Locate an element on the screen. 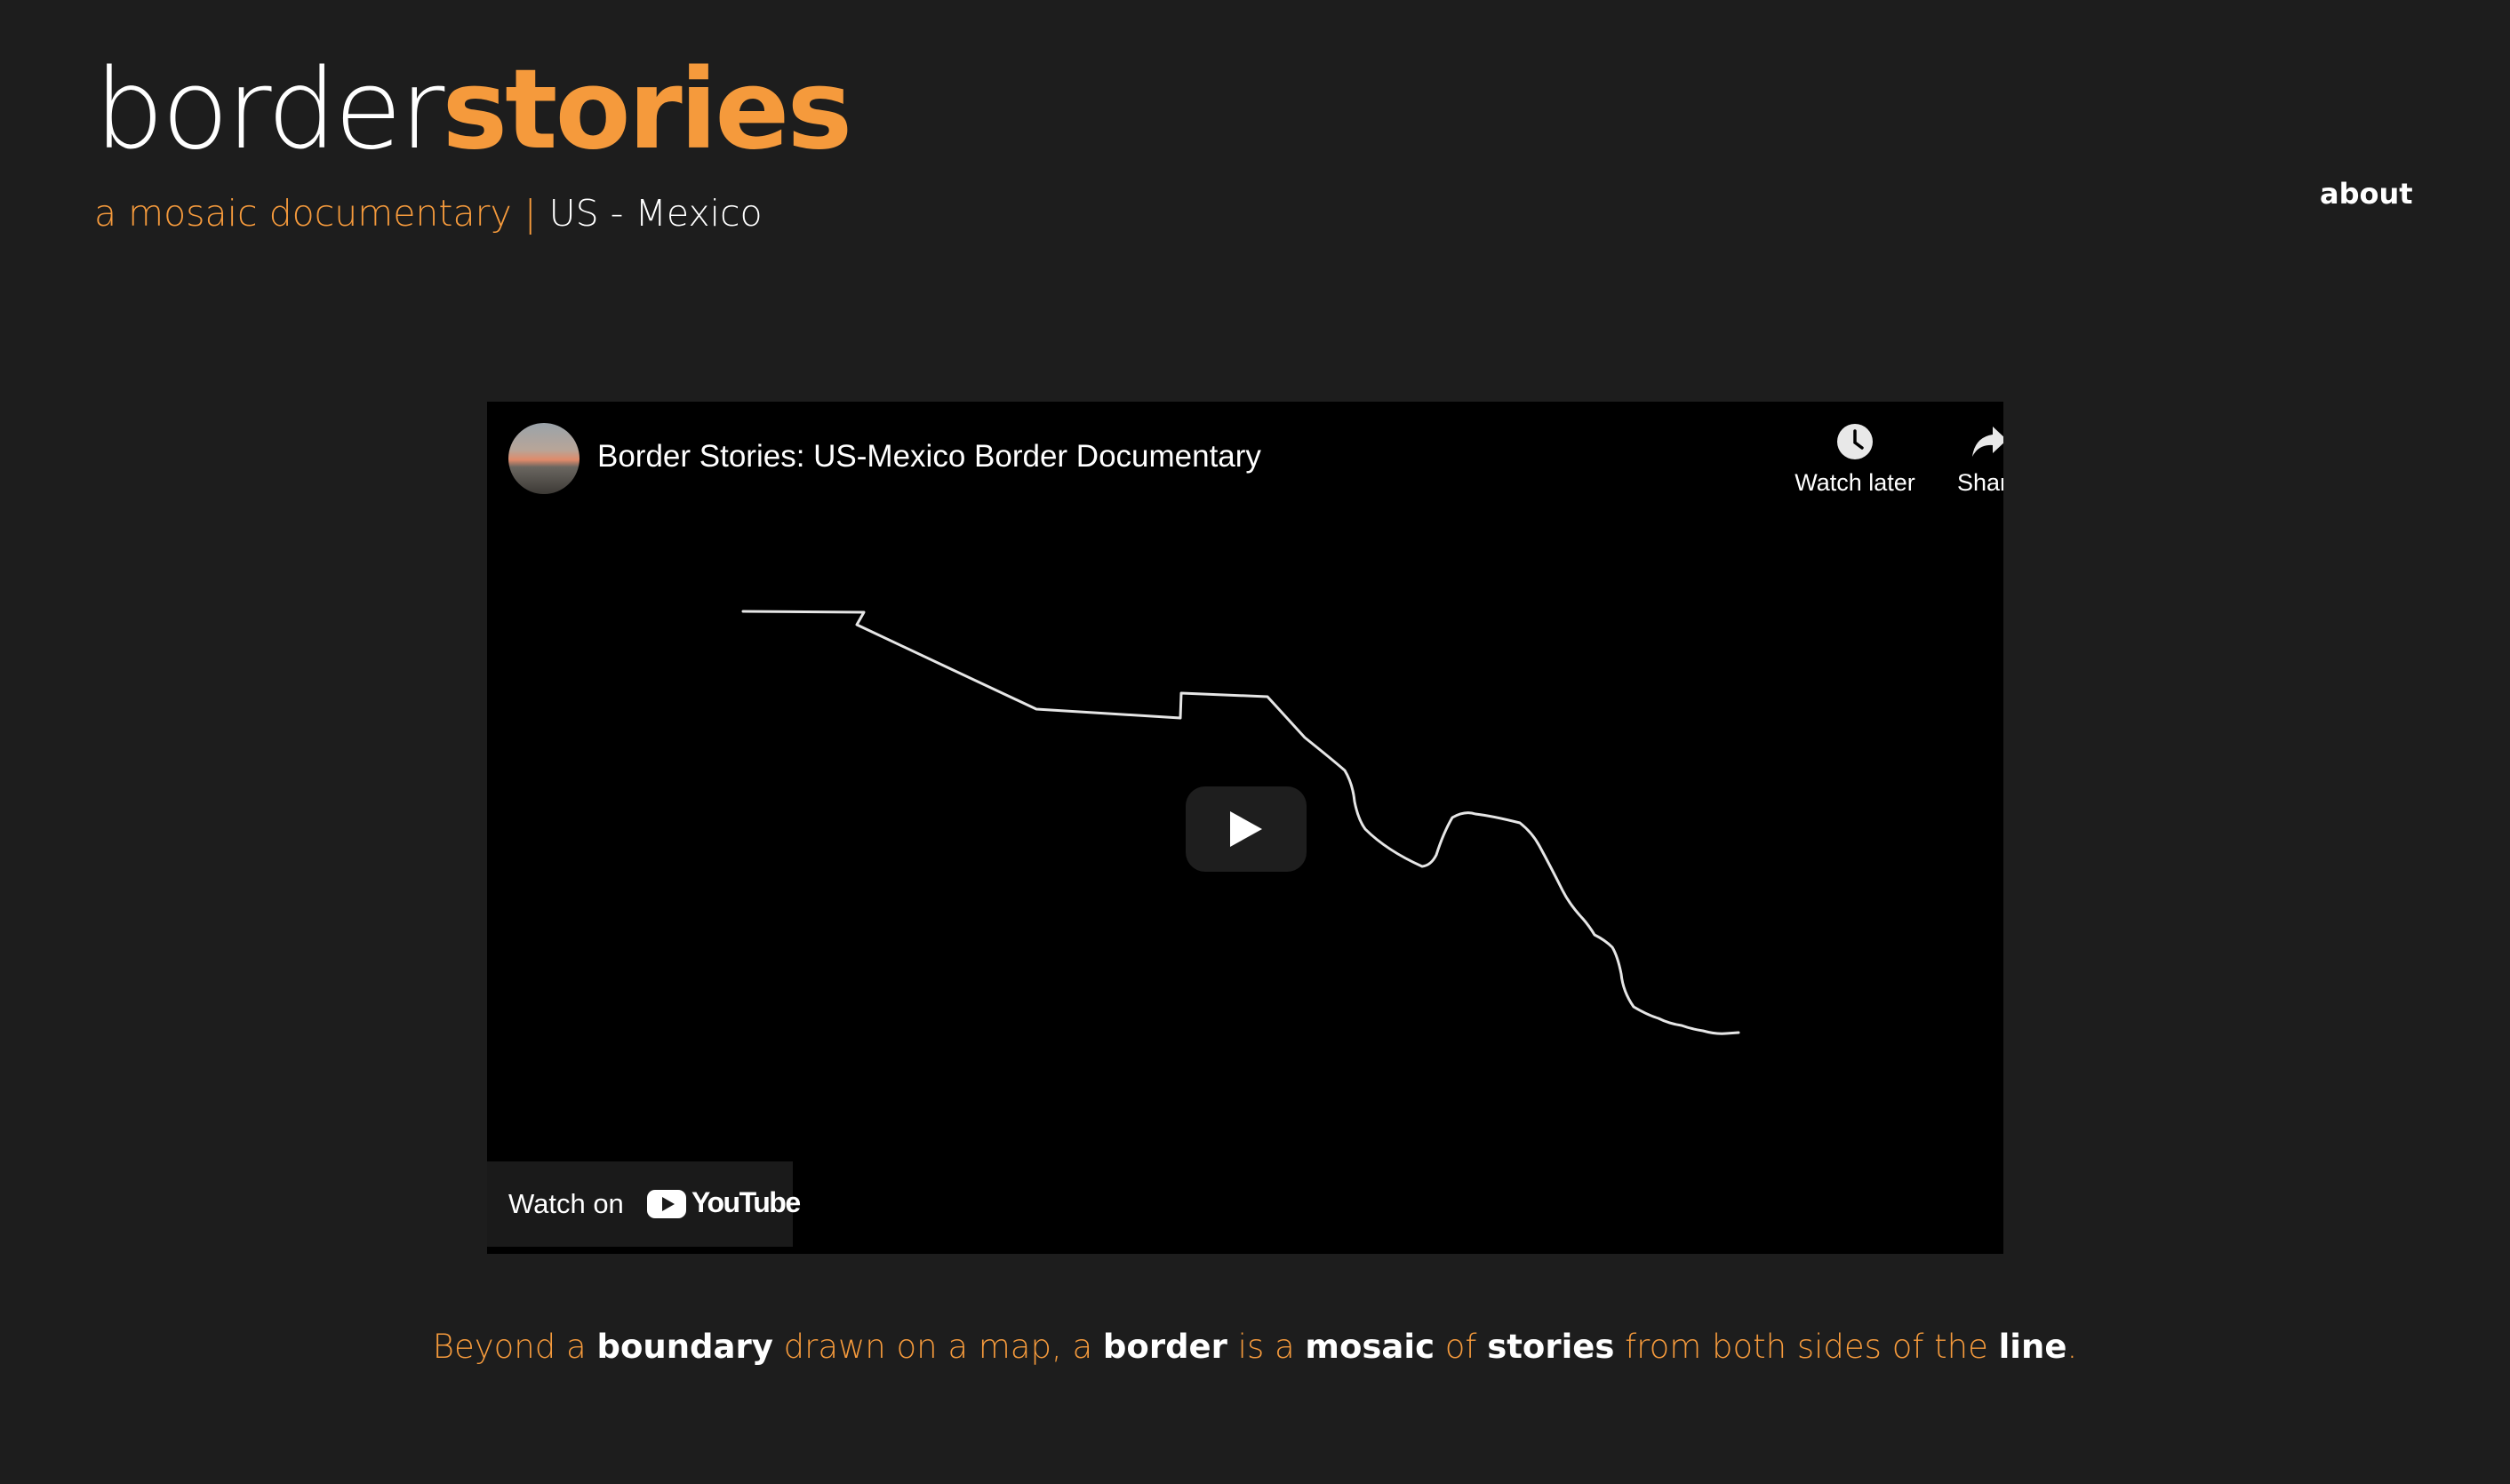  logo-stories-word: stories is located at coordinates (647, 110).